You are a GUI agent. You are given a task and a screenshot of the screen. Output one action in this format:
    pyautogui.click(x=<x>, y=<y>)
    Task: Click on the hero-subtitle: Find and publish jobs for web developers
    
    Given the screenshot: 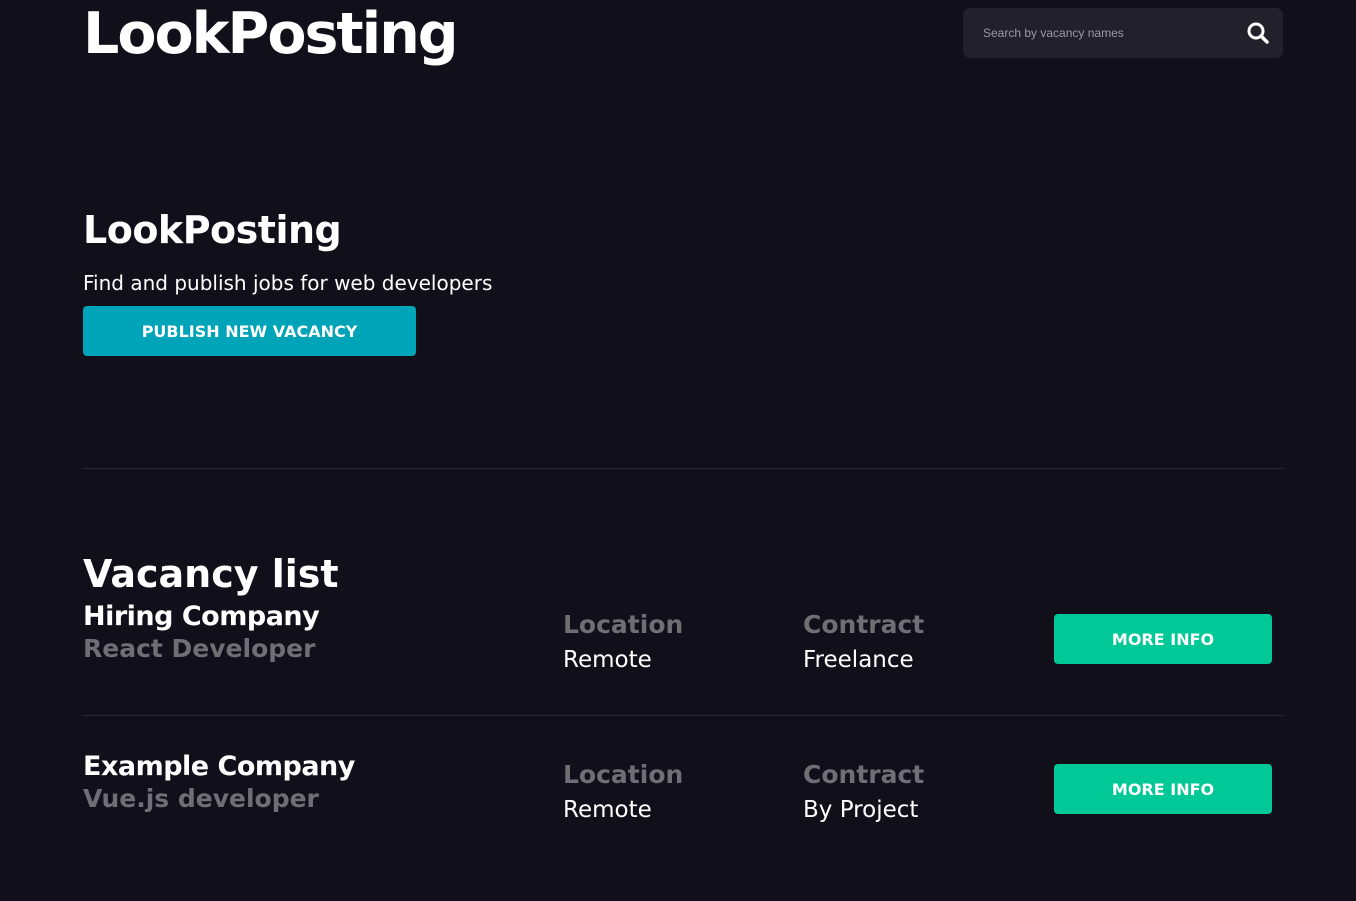 What is the action you would take?
    pyautogui.click(x=288, y=283)
    